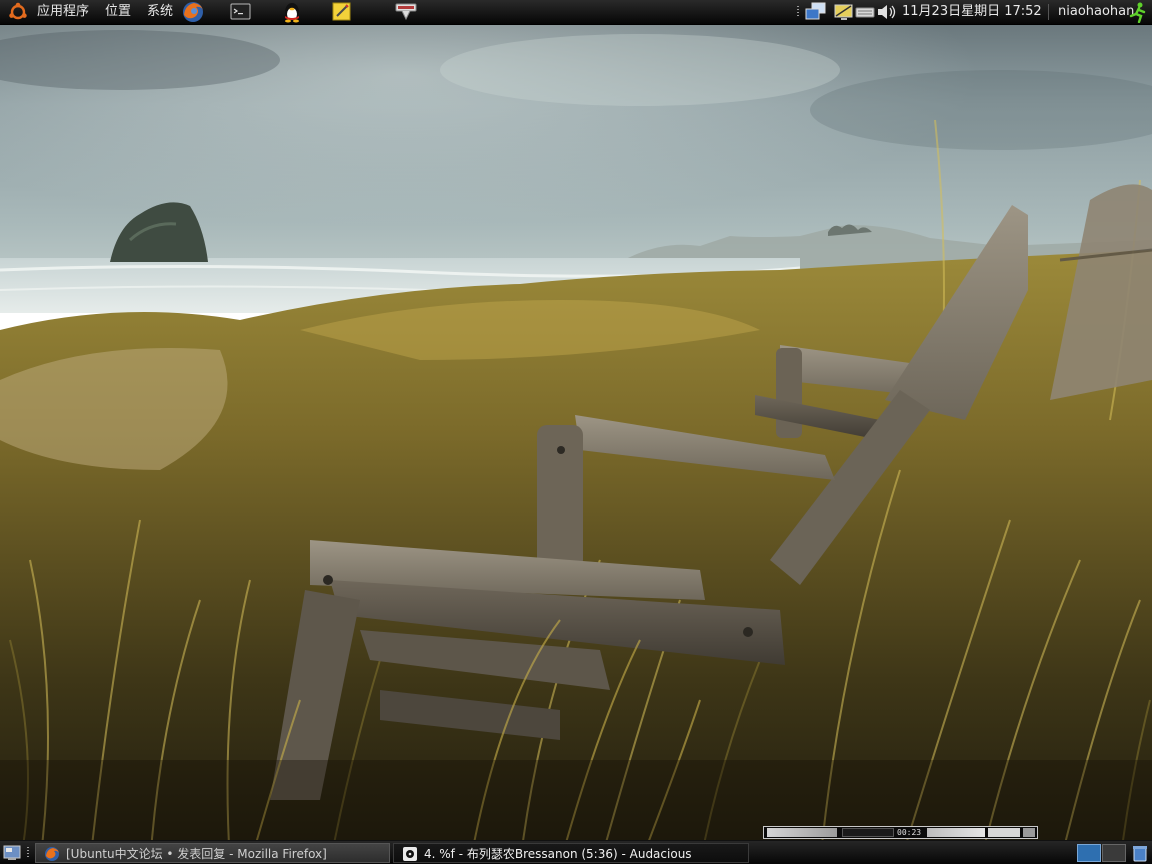 This screenshot has height=864, width=1152. Describe the element at coordinates (118, 12) in the screenshot. I see `places-menu: 位置` at that location.